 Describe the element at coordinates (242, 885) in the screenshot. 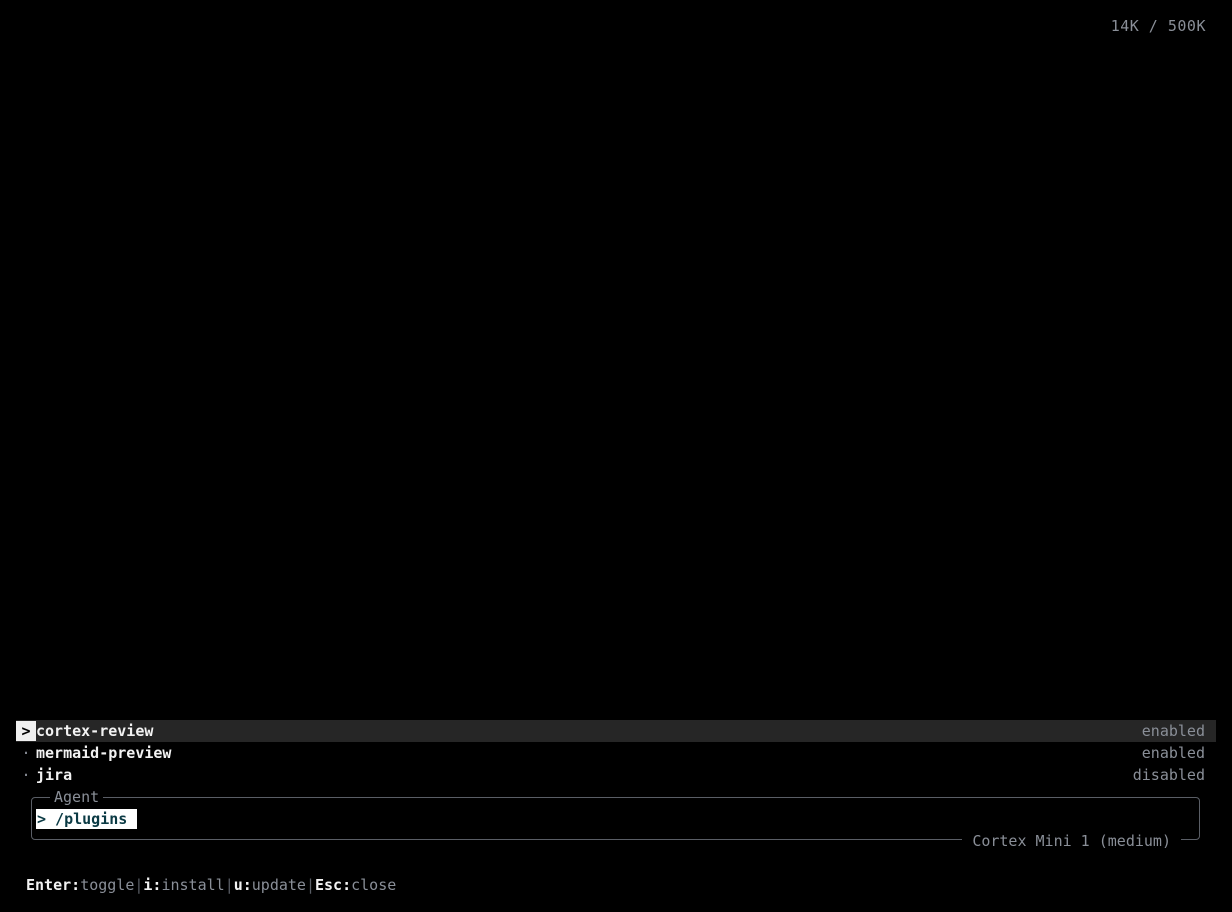

I see `hint-key-update: u:` at that location.